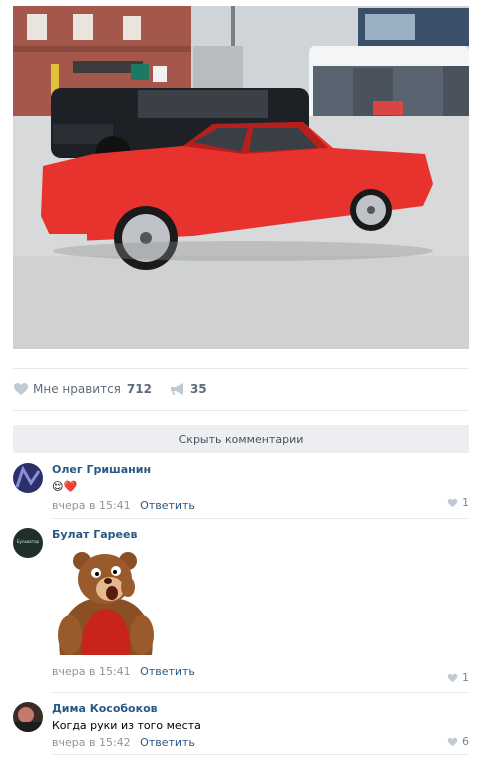 The height and width of the screenshot is (757, 488). Describe the element at coordinates (241, 439) in the screenshot. I see `hide-comments-button: Скрыть комментарии` at that location.